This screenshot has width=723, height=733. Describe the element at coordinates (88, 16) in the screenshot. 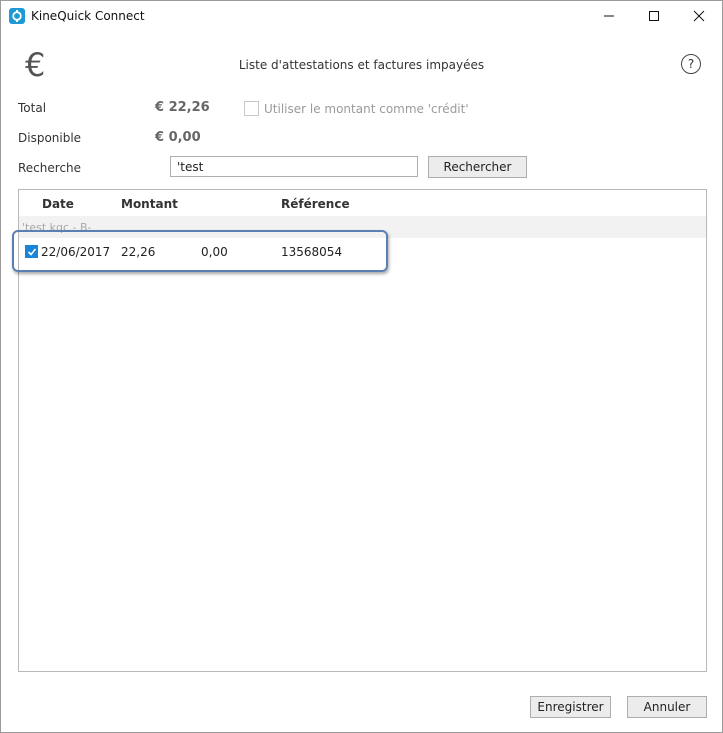

I see `window-title: KineQuick Connect` at that location.